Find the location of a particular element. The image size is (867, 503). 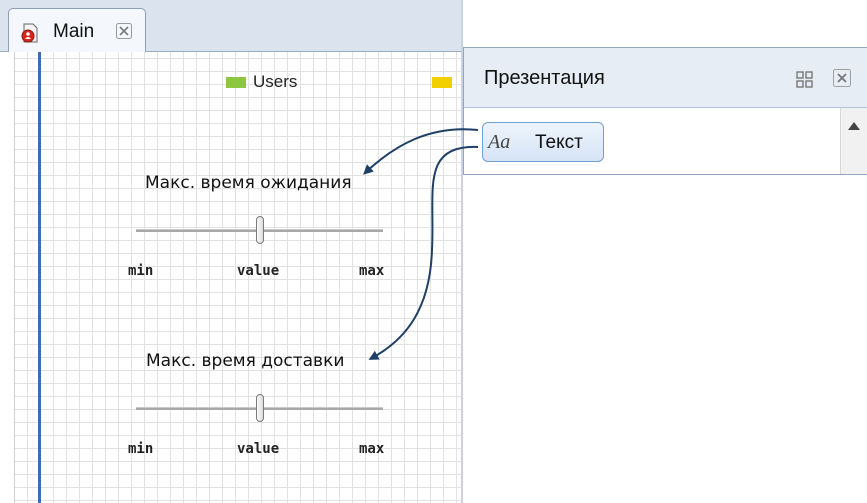

slider-title: Макс. время доставки is located at coordinates (245, 361).